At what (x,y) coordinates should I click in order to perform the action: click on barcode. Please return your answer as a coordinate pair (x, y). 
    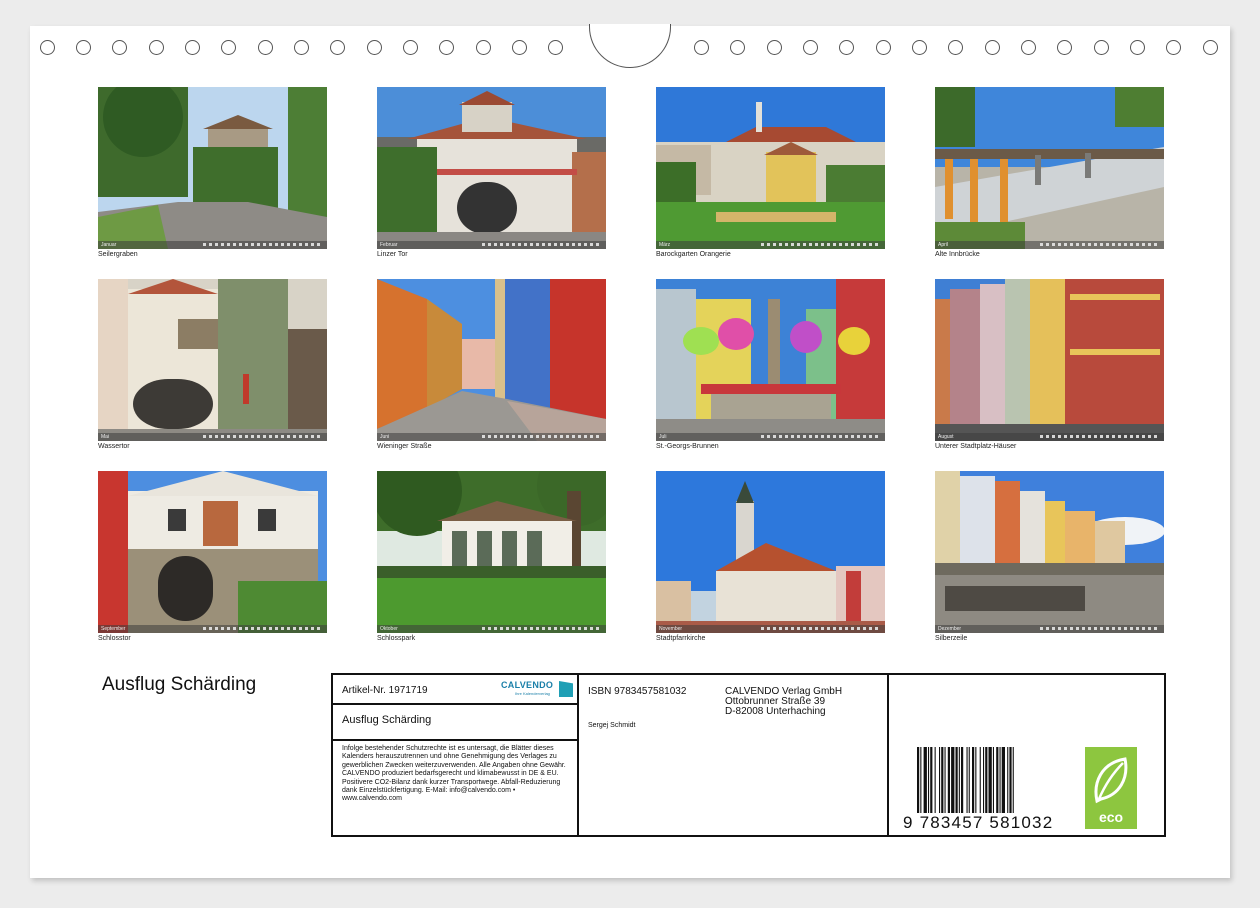
    Looking at the image, I should click on (983, 780).